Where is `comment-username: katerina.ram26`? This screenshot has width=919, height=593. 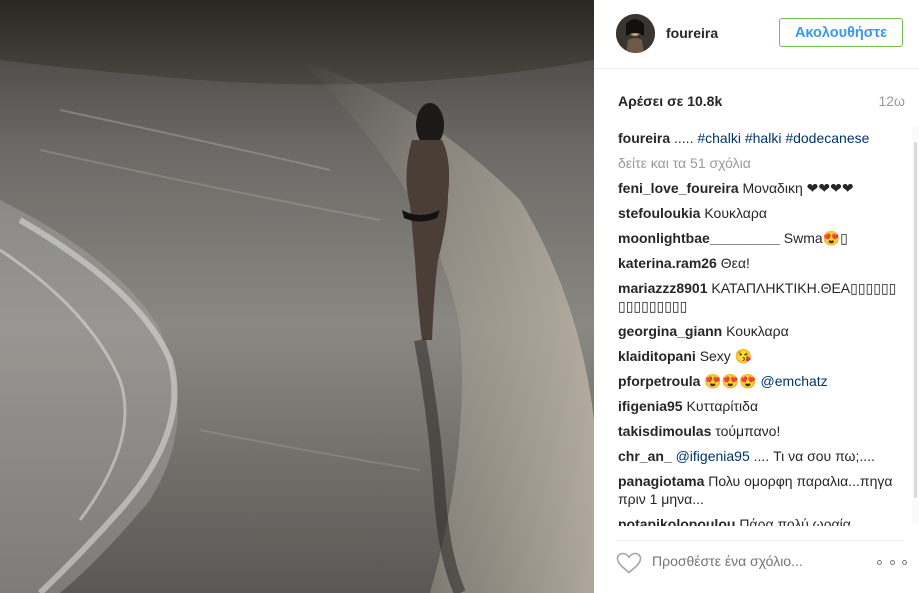
comment-username: katerina.ram26 is located at coordinates (667, 263).